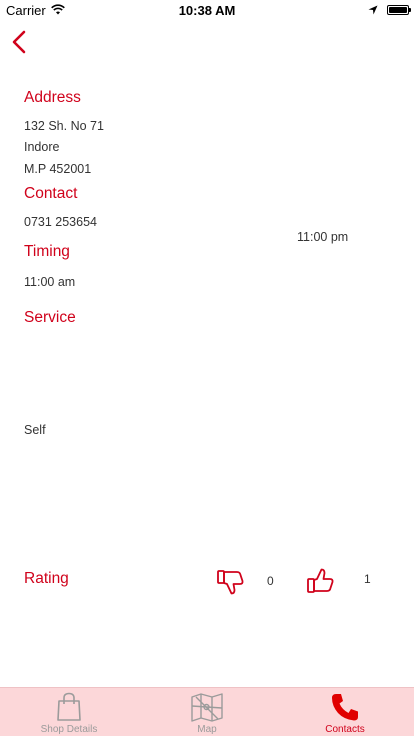  What do you see at coordinates (69, 706) in the screenshot?
I see `shopping-bag-icon` at bounding box center [69, 706].